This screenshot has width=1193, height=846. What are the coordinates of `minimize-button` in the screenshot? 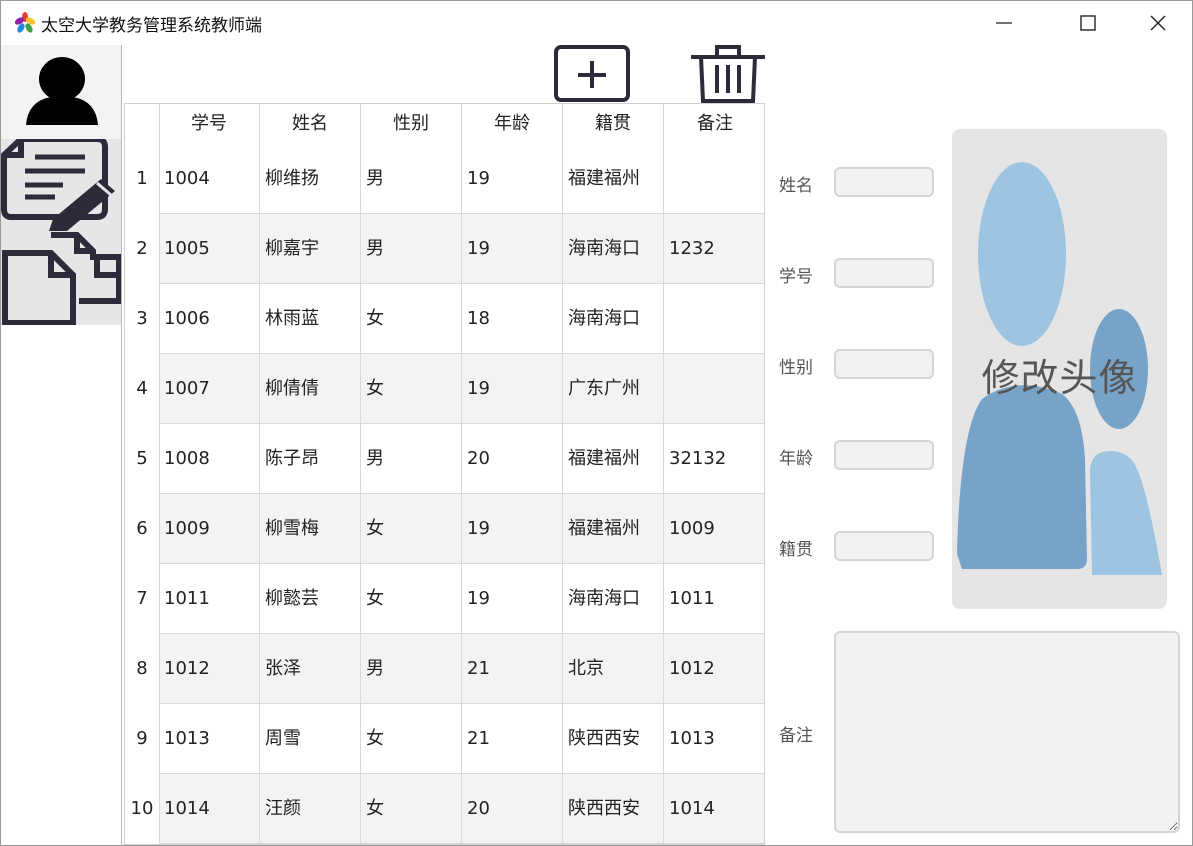 It's located at (1004, 23).